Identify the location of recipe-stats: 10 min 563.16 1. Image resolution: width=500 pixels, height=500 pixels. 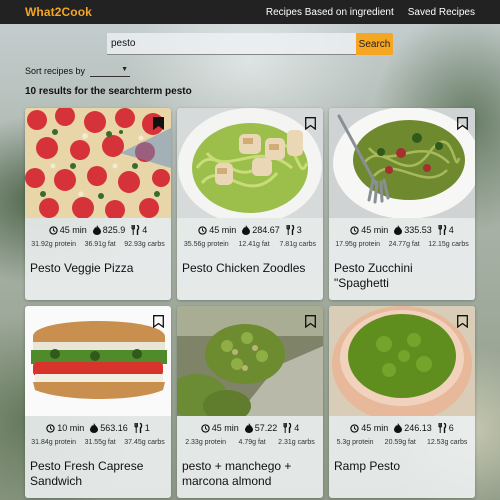
(98, 428).